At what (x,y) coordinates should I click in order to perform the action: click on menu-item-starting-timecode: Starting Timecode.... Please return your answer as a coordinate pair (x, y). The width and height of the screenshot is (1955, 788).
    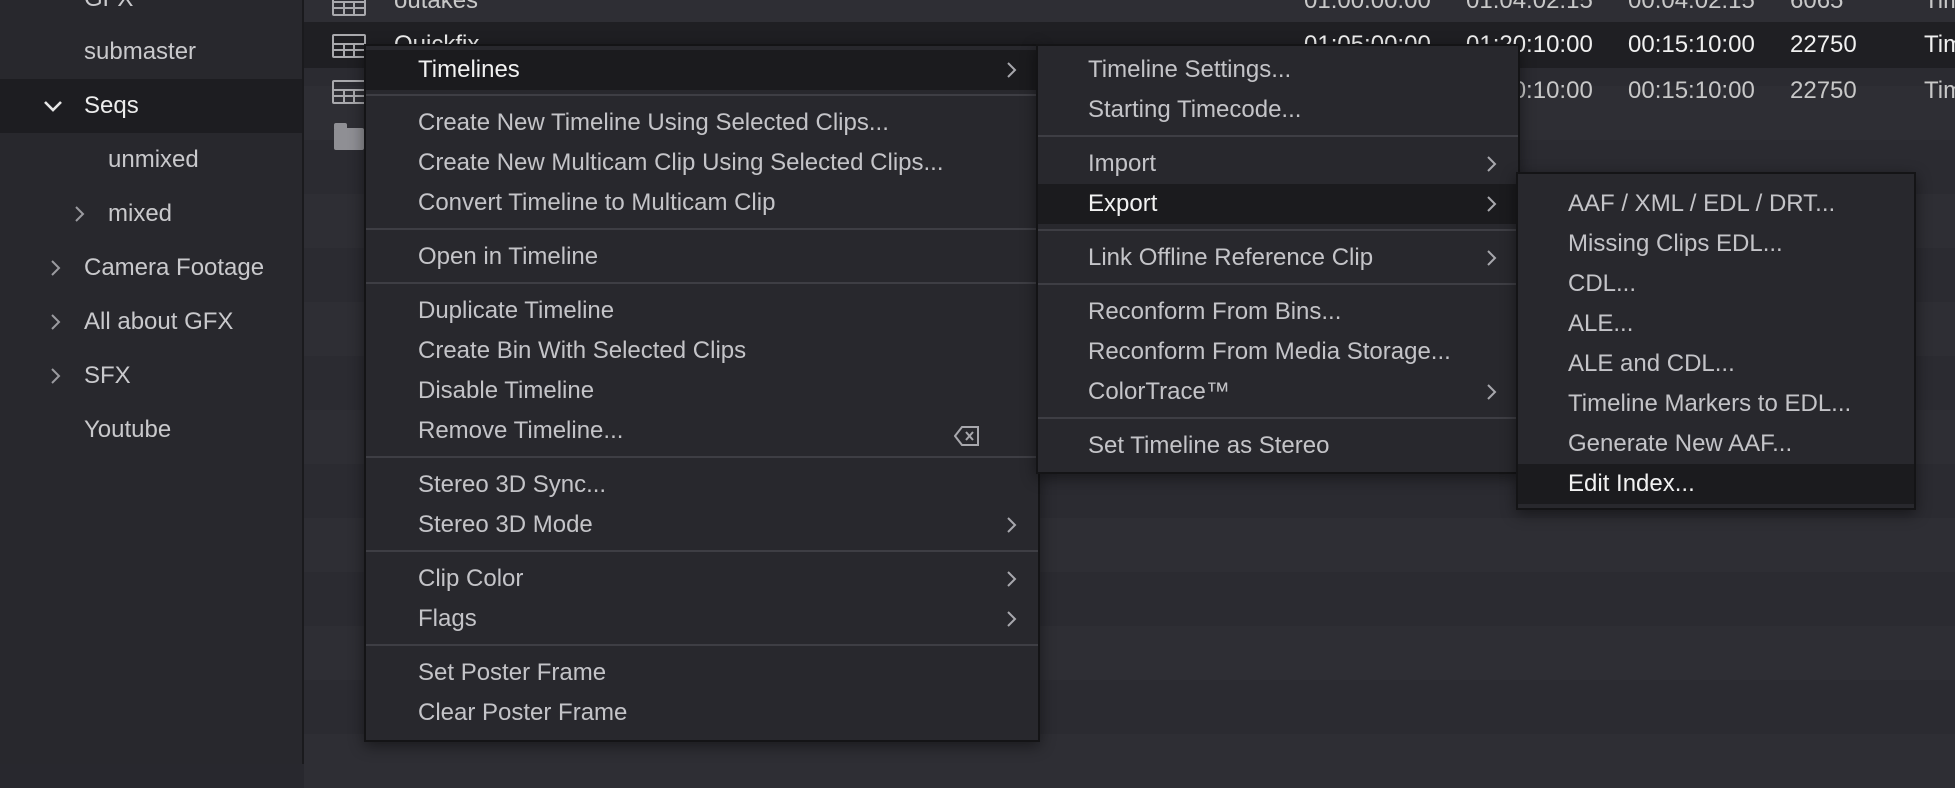
    Looking at the image, I should click on (1278, 110).